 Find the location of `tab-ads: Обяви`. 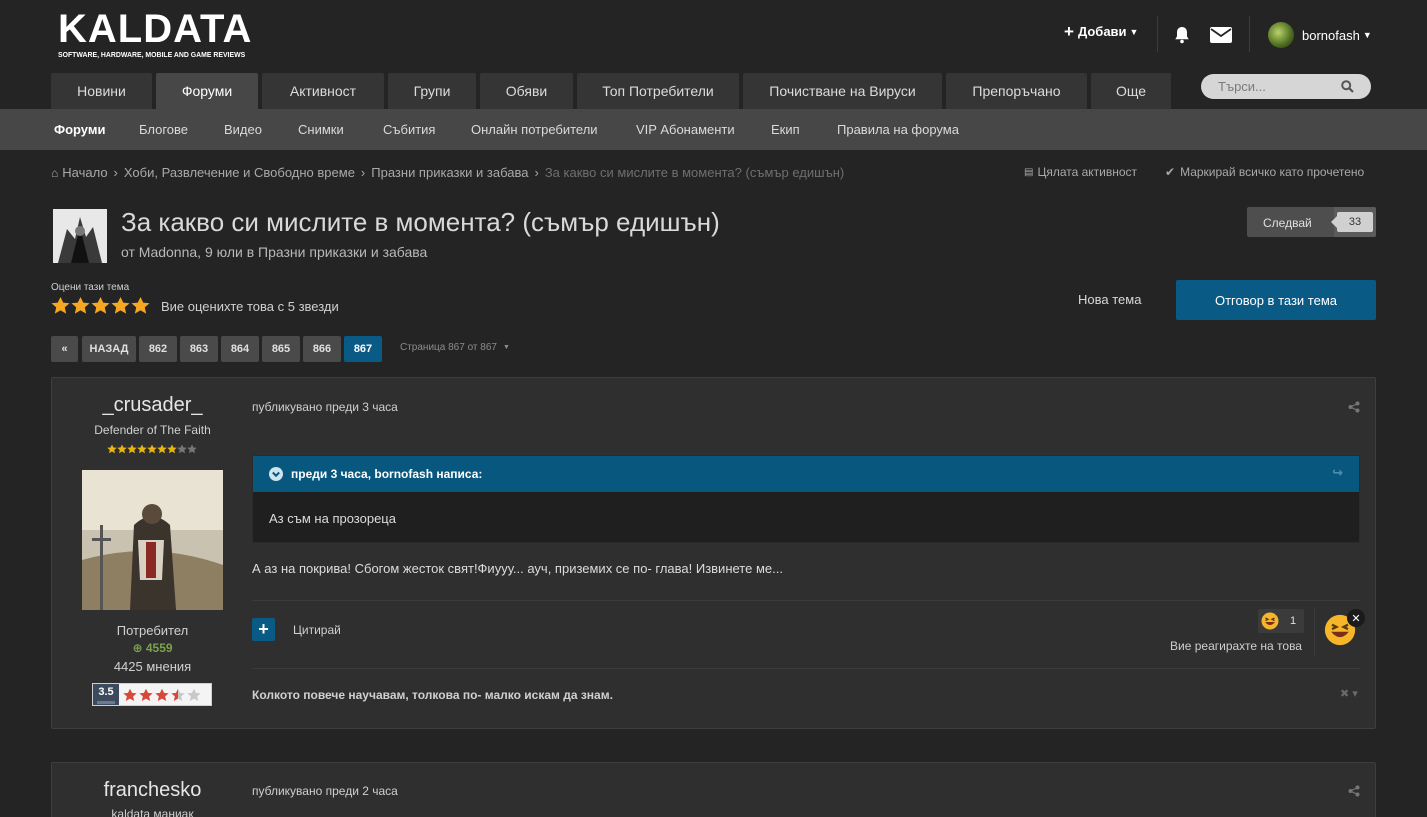

tab-ads: Обяви is located at coordinates (526, 91).